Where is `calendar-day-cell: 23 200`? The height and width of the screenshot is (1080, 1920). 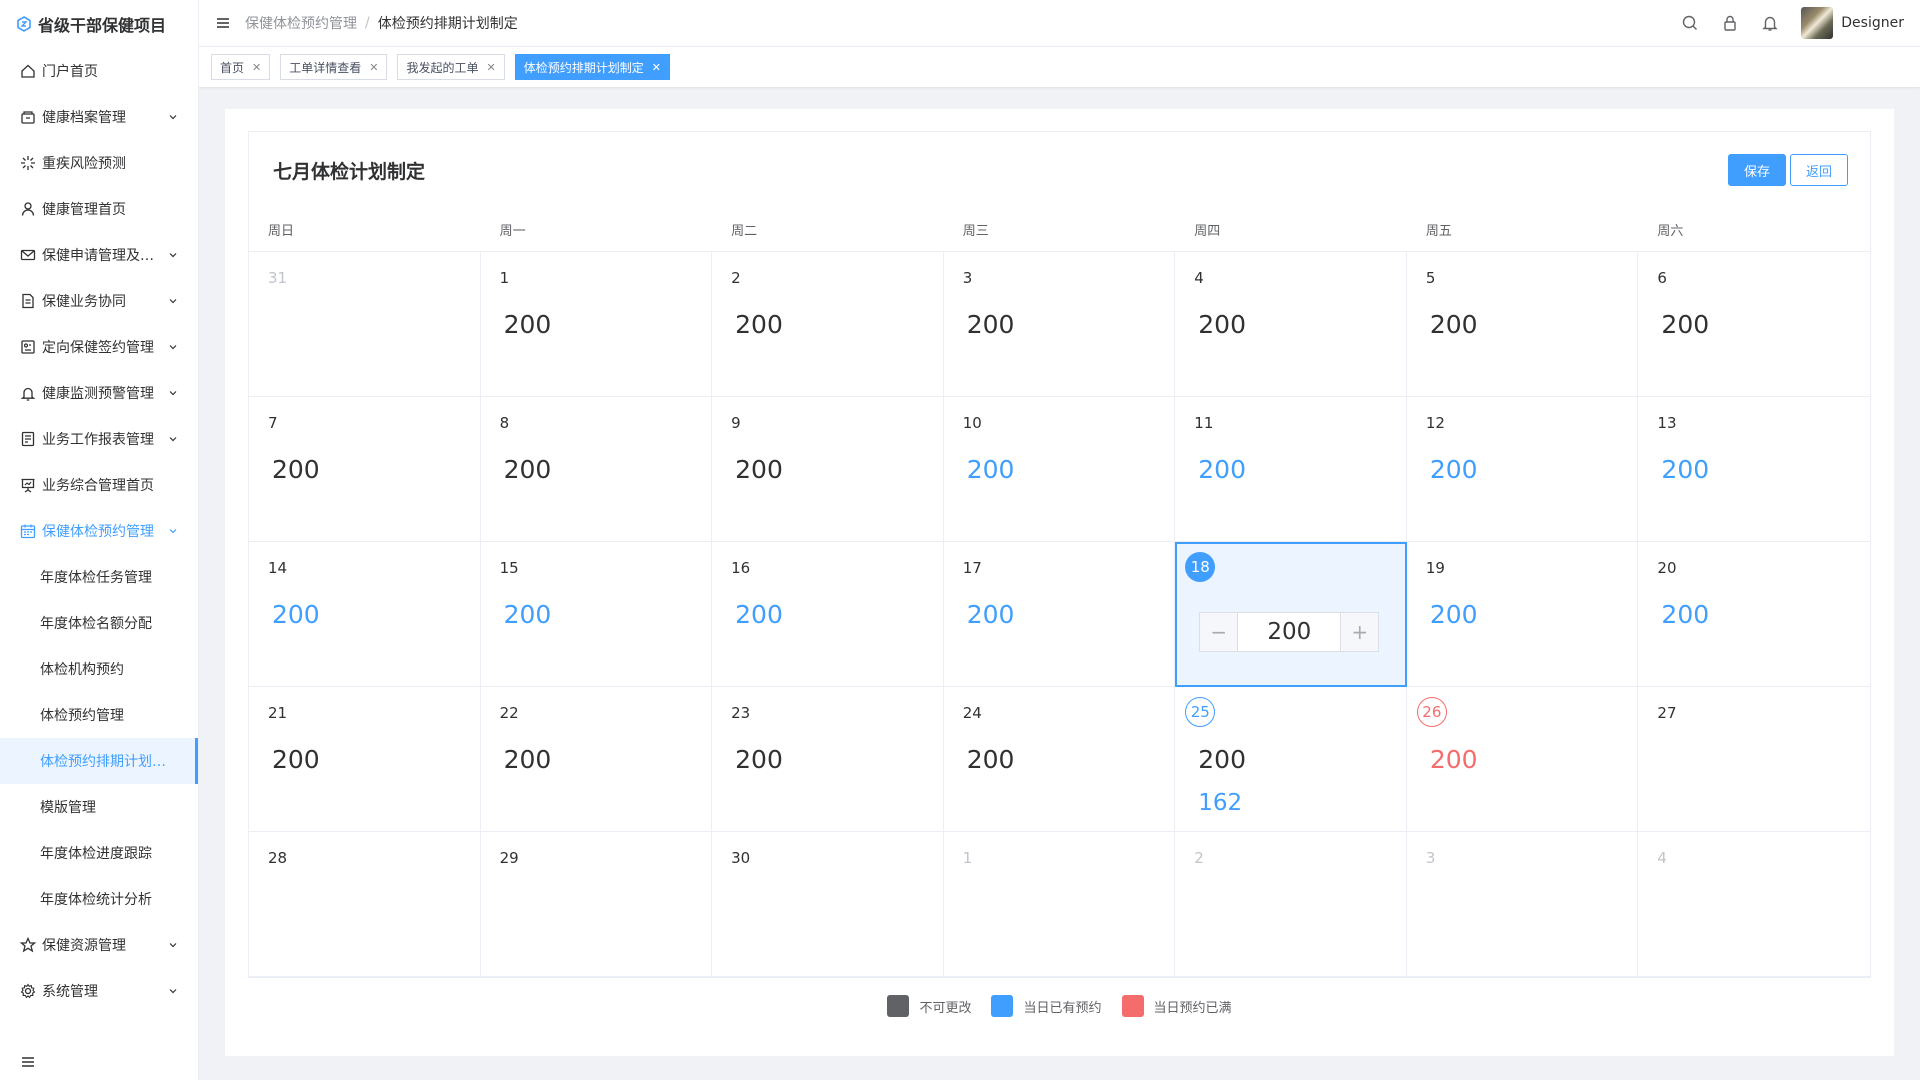
calendar-day-cell: 23 200 is located at coordinates (828, 759).